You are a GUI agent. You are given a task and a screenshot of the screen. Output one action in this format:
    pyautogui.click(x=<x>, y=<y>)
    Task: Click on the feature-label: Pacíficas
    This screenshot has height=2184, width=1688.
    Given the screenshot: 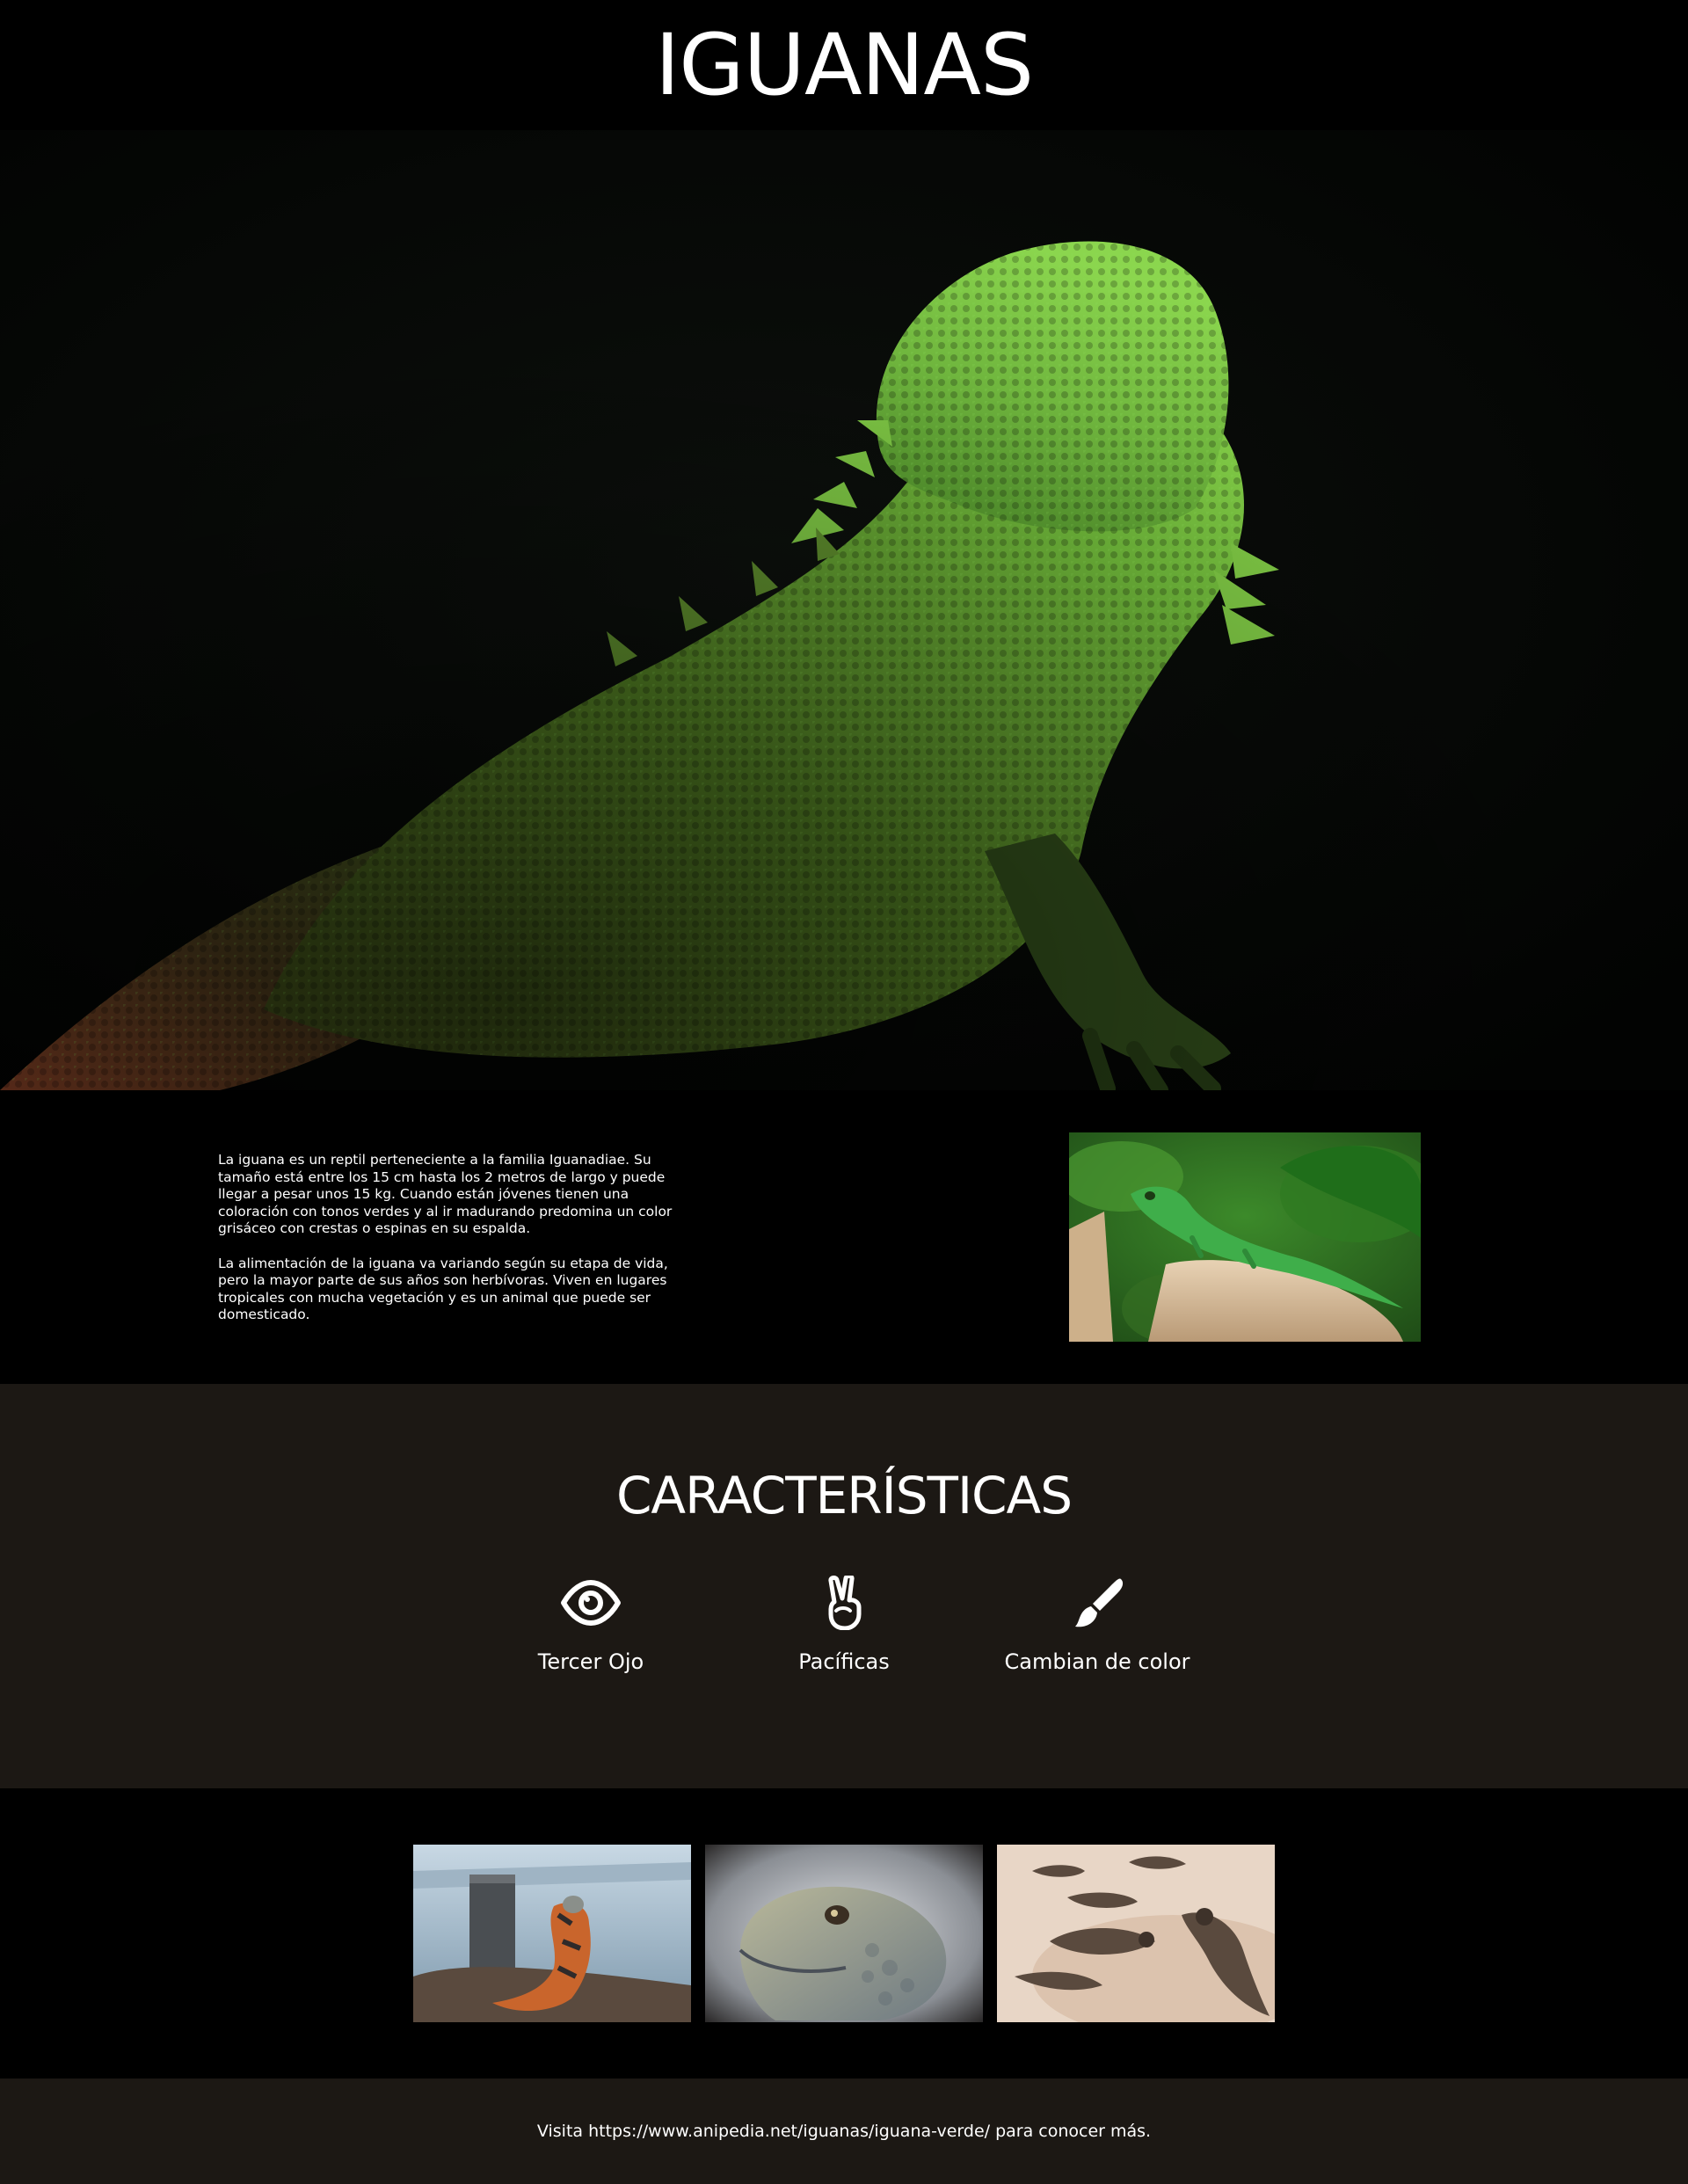 What is the action you would take?
    pyautogui.click(x=844, y=1661)
    